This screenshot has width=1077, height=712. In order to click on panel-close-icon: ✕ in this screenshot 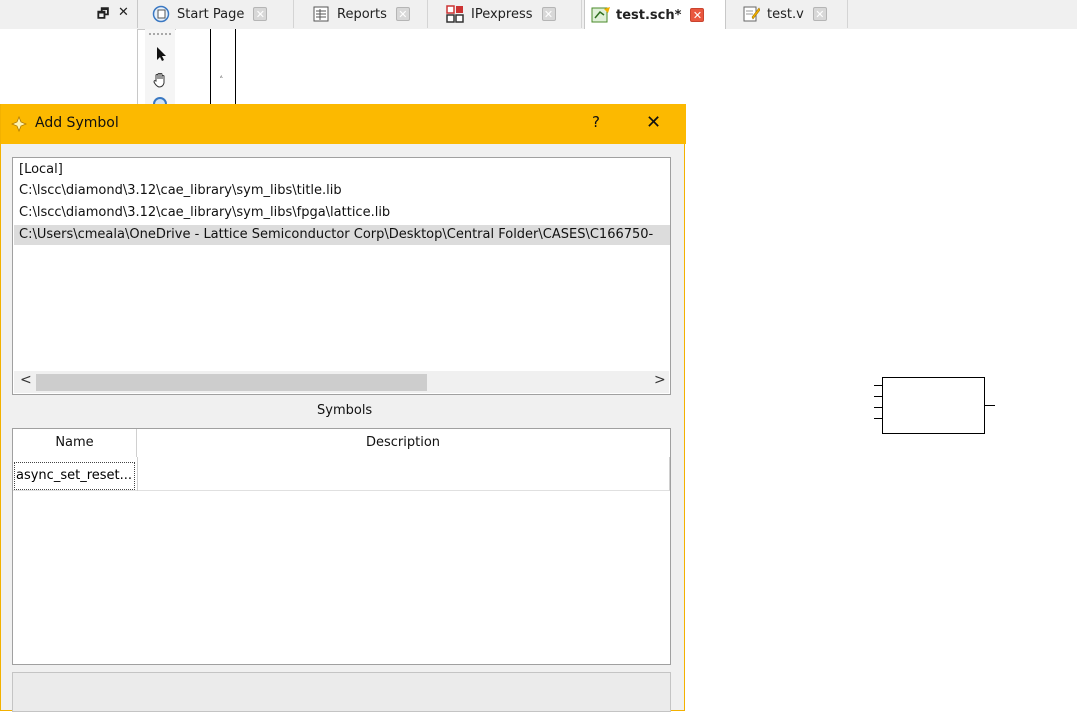, I will do `click(123, 12)`.